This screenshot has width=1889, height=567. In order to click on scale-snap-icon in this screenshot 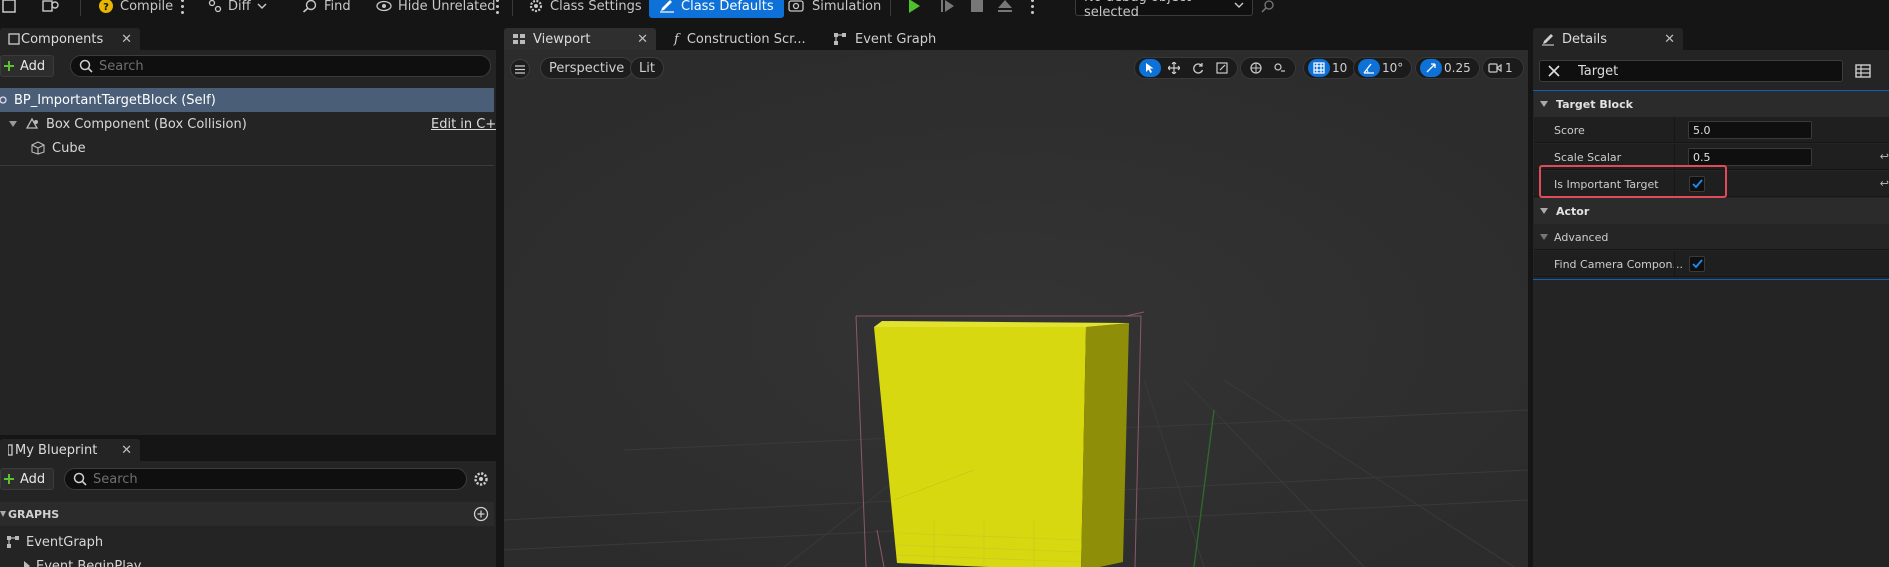, I will do `click(1431, 68)`.